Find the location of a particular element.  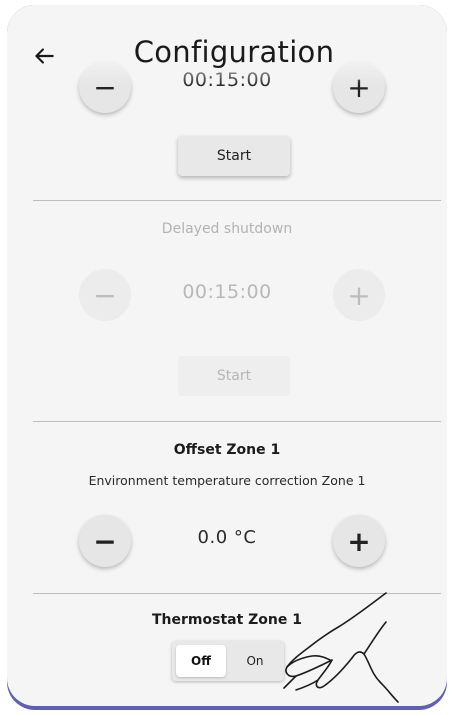

toggle-on-option: On is located at coordinates (255, 661).